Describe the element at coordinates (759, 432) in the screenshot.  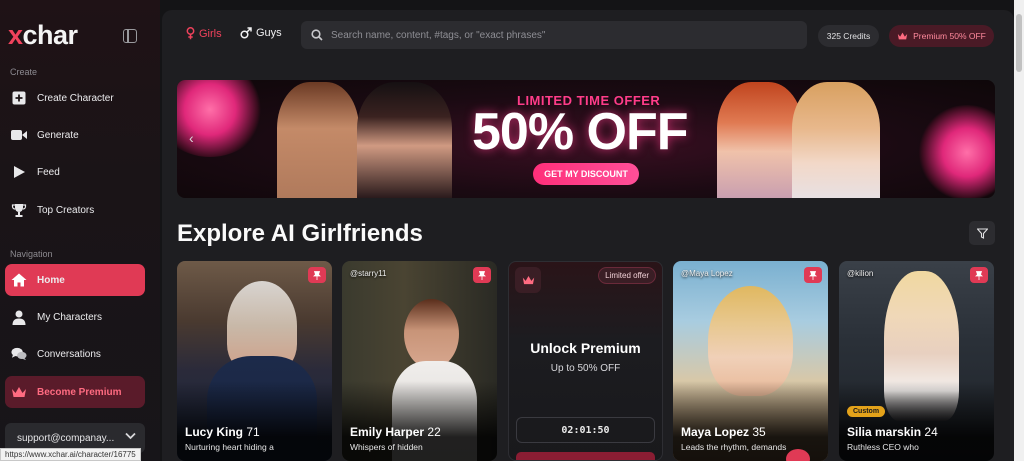
I see `character-age: 35` at that location.